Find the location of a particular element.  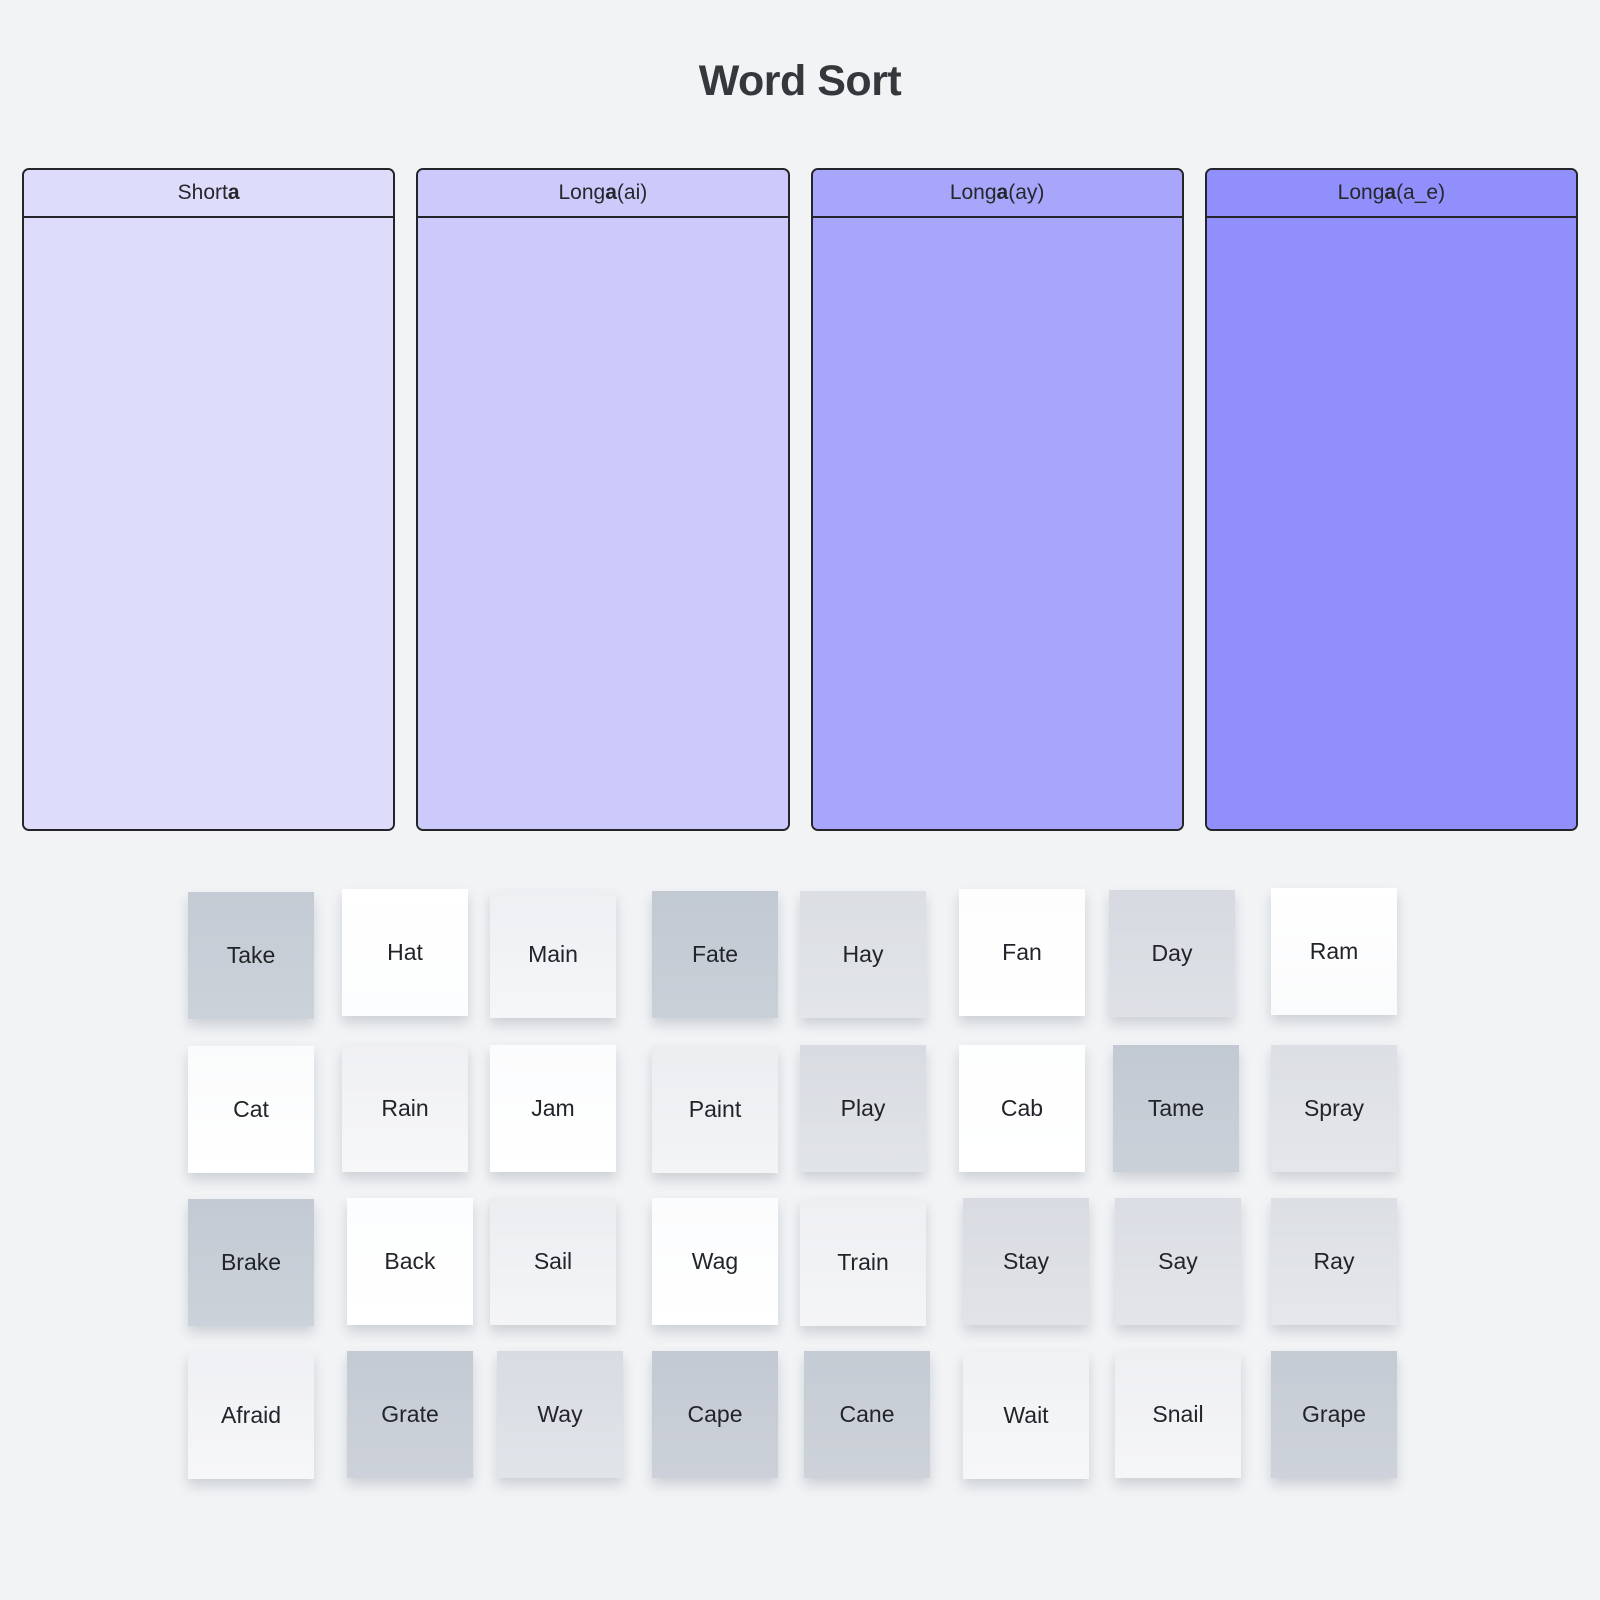

drop-zone-header-0: Short a is located at coordinates (209, 194).